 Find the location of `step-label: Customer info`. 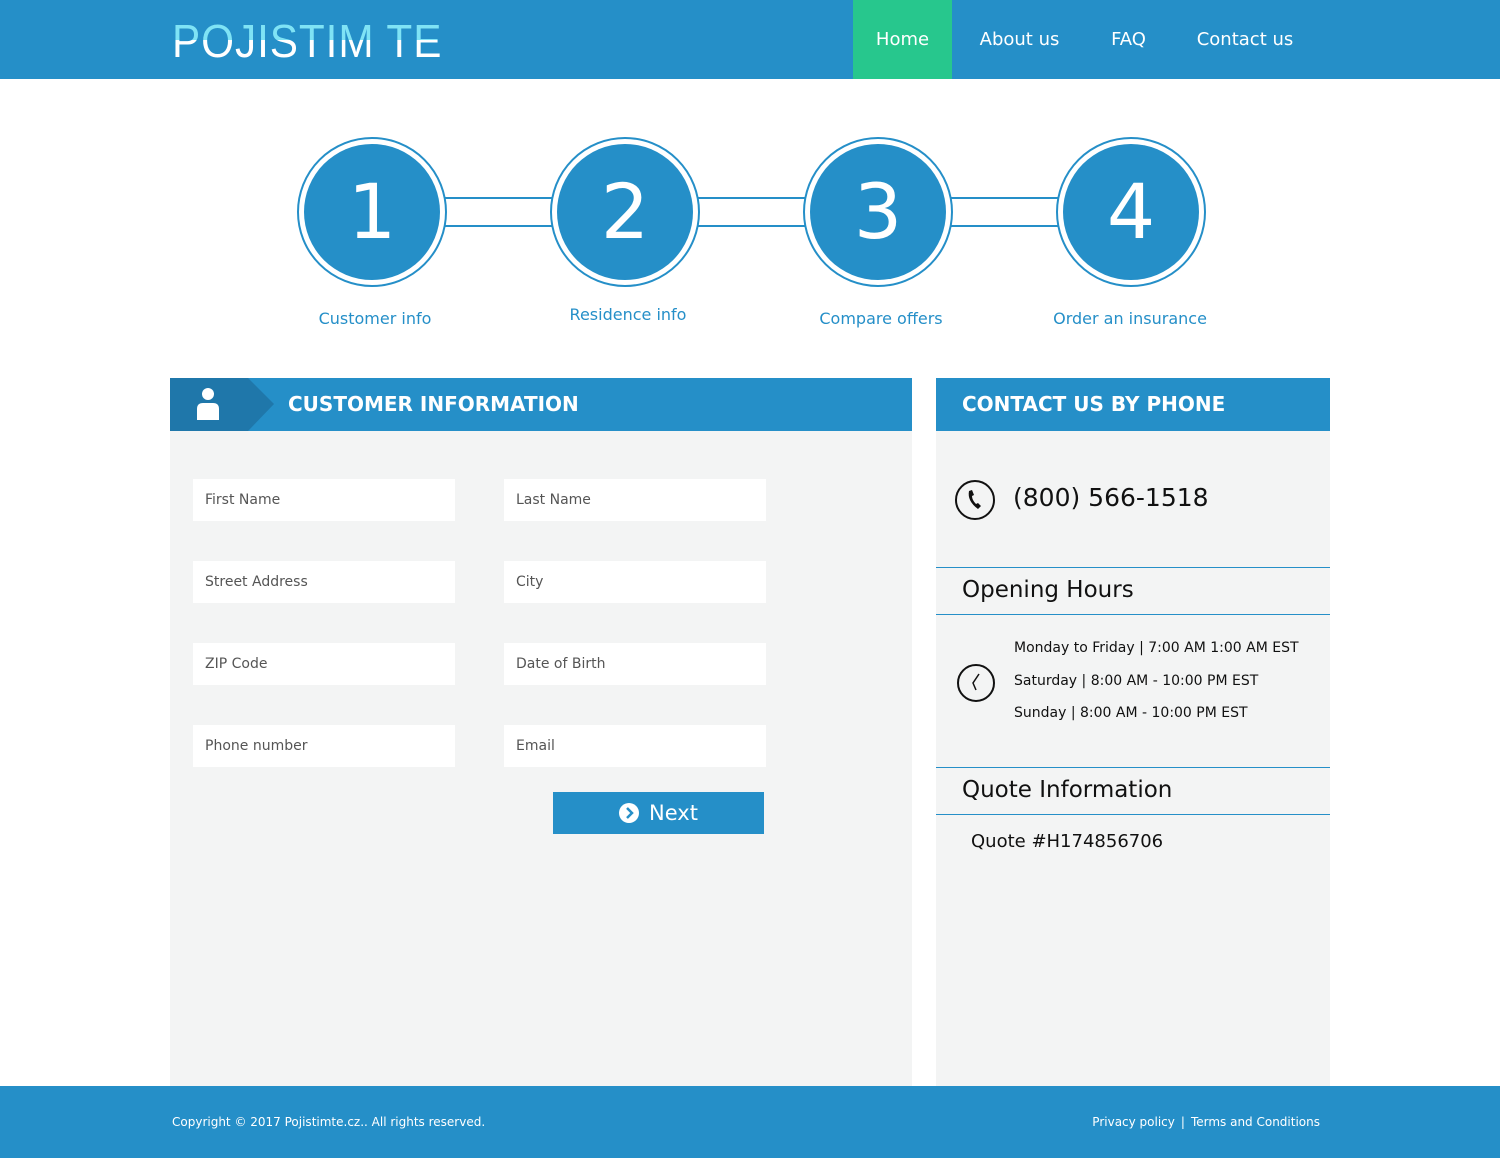

step-label: Customer info is located at coordinates (375, 318).